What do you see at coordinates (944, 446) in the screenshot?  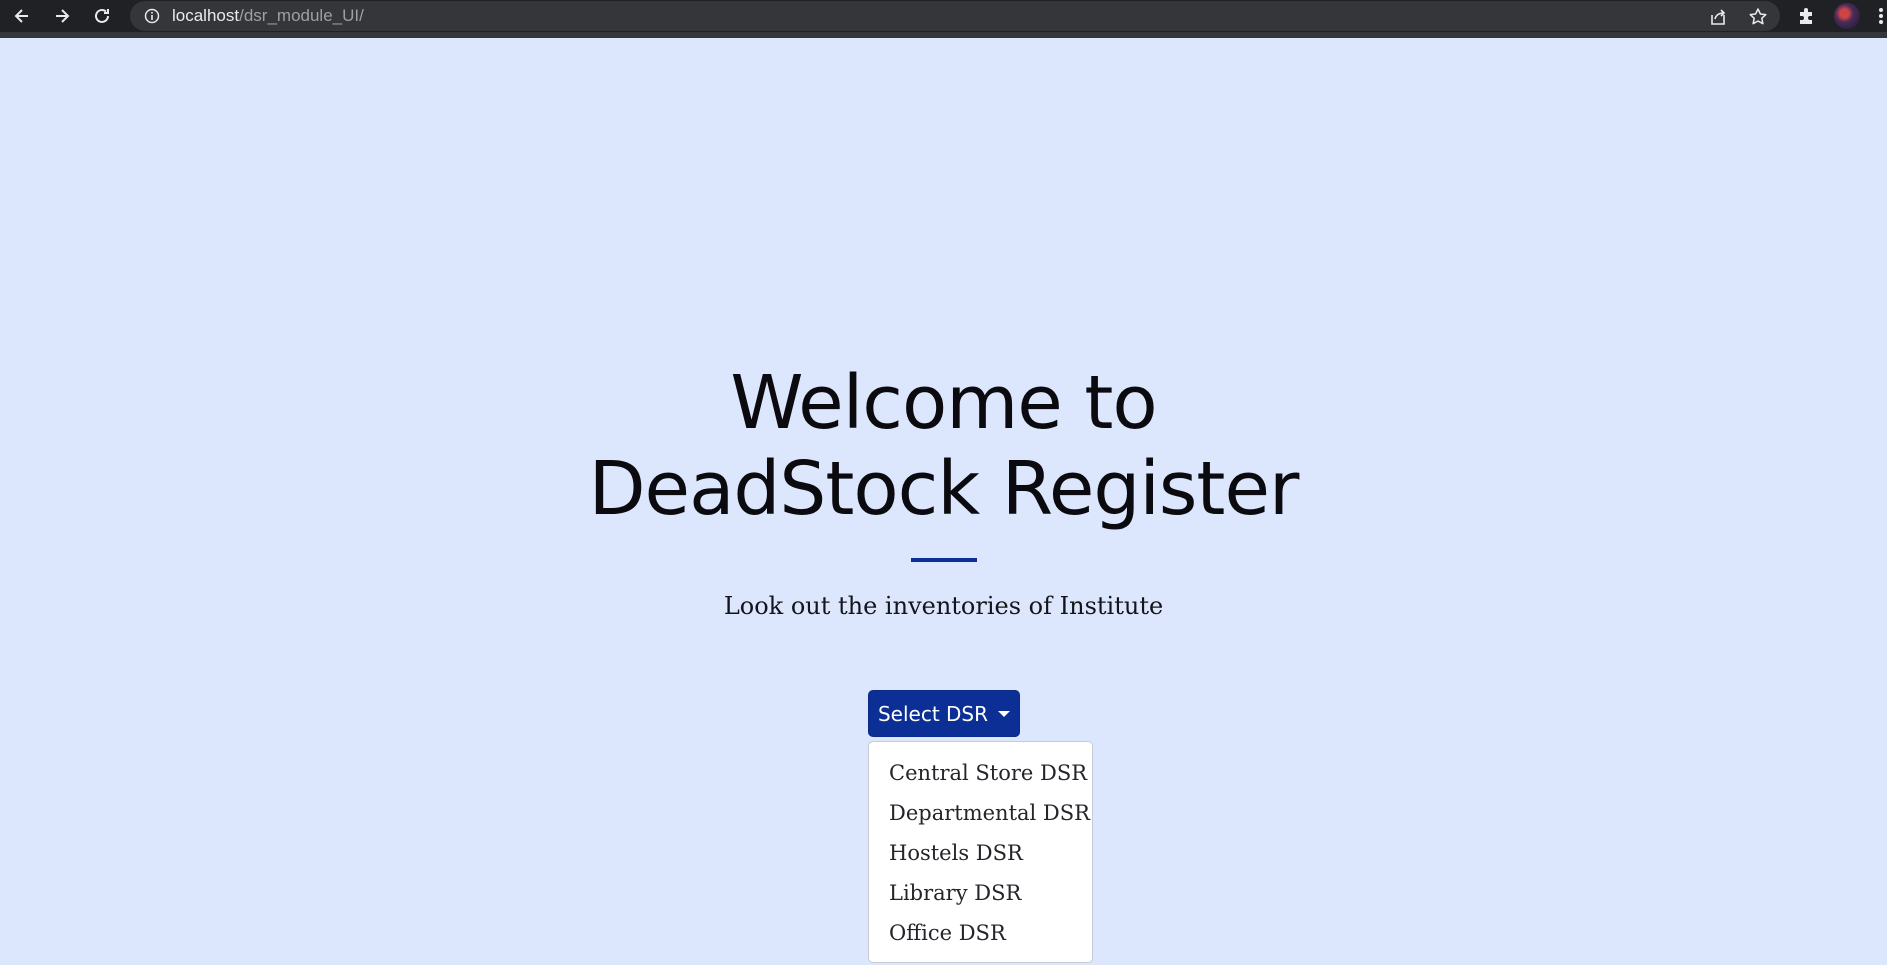 I see `page-title: Welcome to DeadStock Register` at bounding box center [944, 446].